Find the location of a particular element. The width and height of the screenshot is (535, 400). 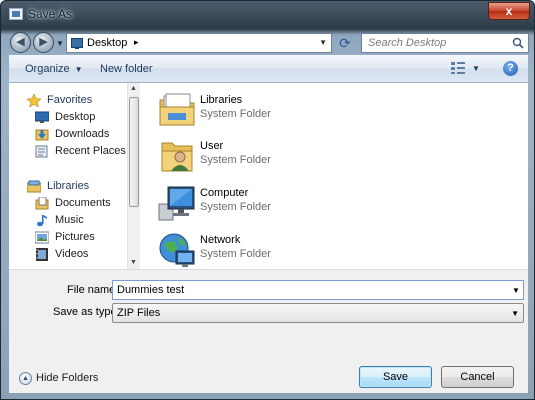

sidebar-group-label: Favorites is located at coordinates (70, 100).